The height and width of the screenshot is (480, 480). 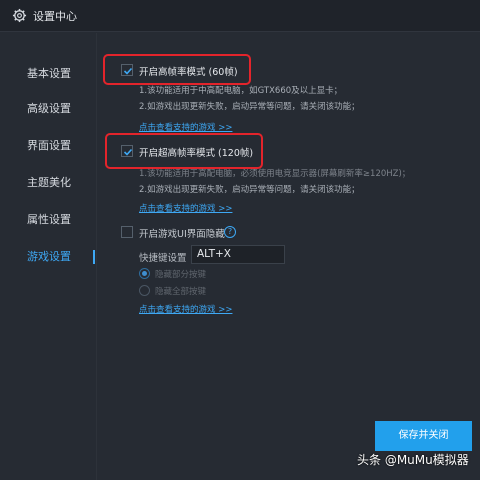 I want to click on fps120-label: 开启超高帧率模式 (120帧), so click(x=196, y=153).